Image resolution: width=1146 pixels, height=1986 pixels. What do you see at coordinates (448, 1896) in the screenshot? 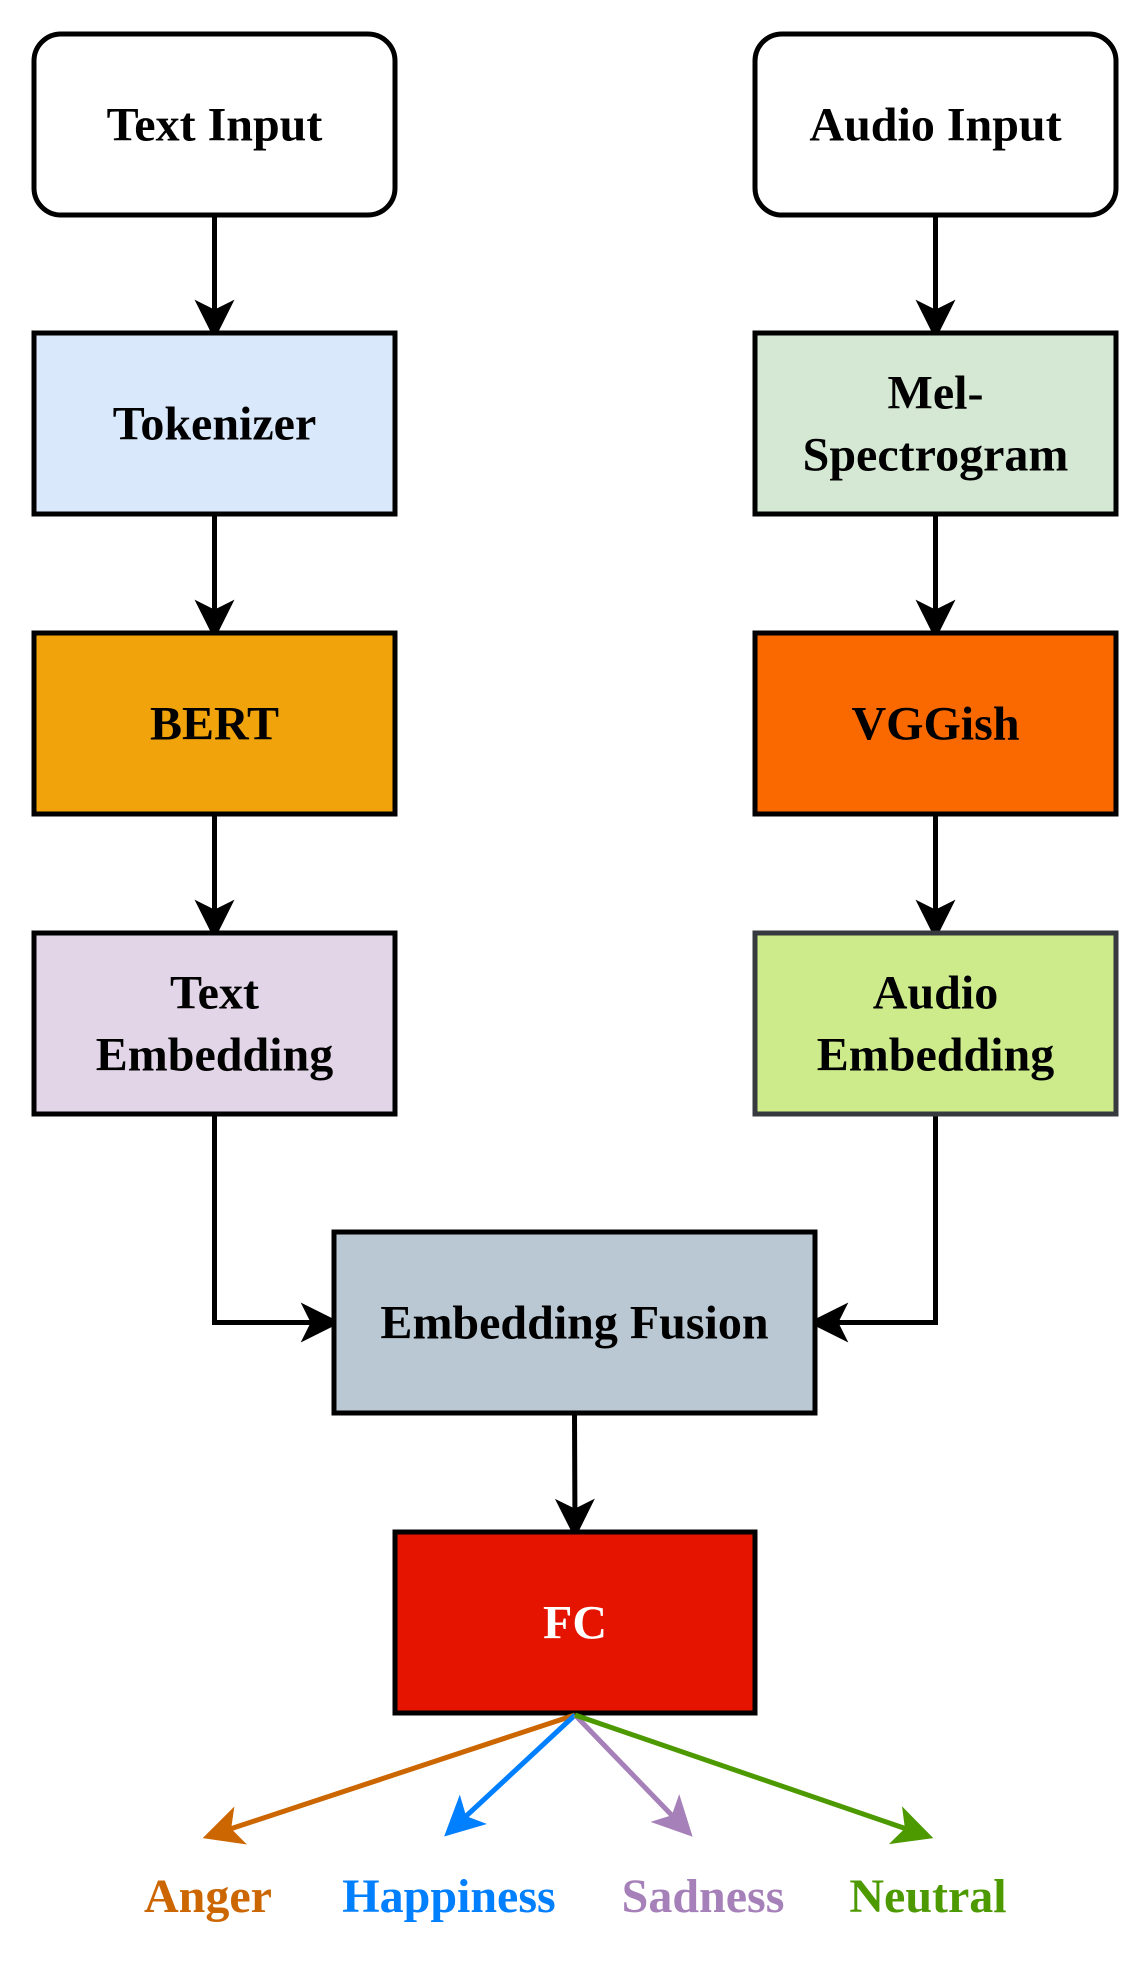
I see `output-label-happiness: Happiness` at bounding box center [448, 1896].